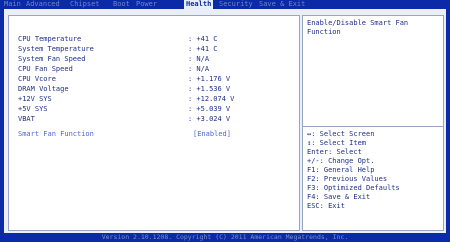  Describe the element at coordinates (199, 69) in the screenshot. I see `cpu-fan-speed-value: : N/A` at that location.